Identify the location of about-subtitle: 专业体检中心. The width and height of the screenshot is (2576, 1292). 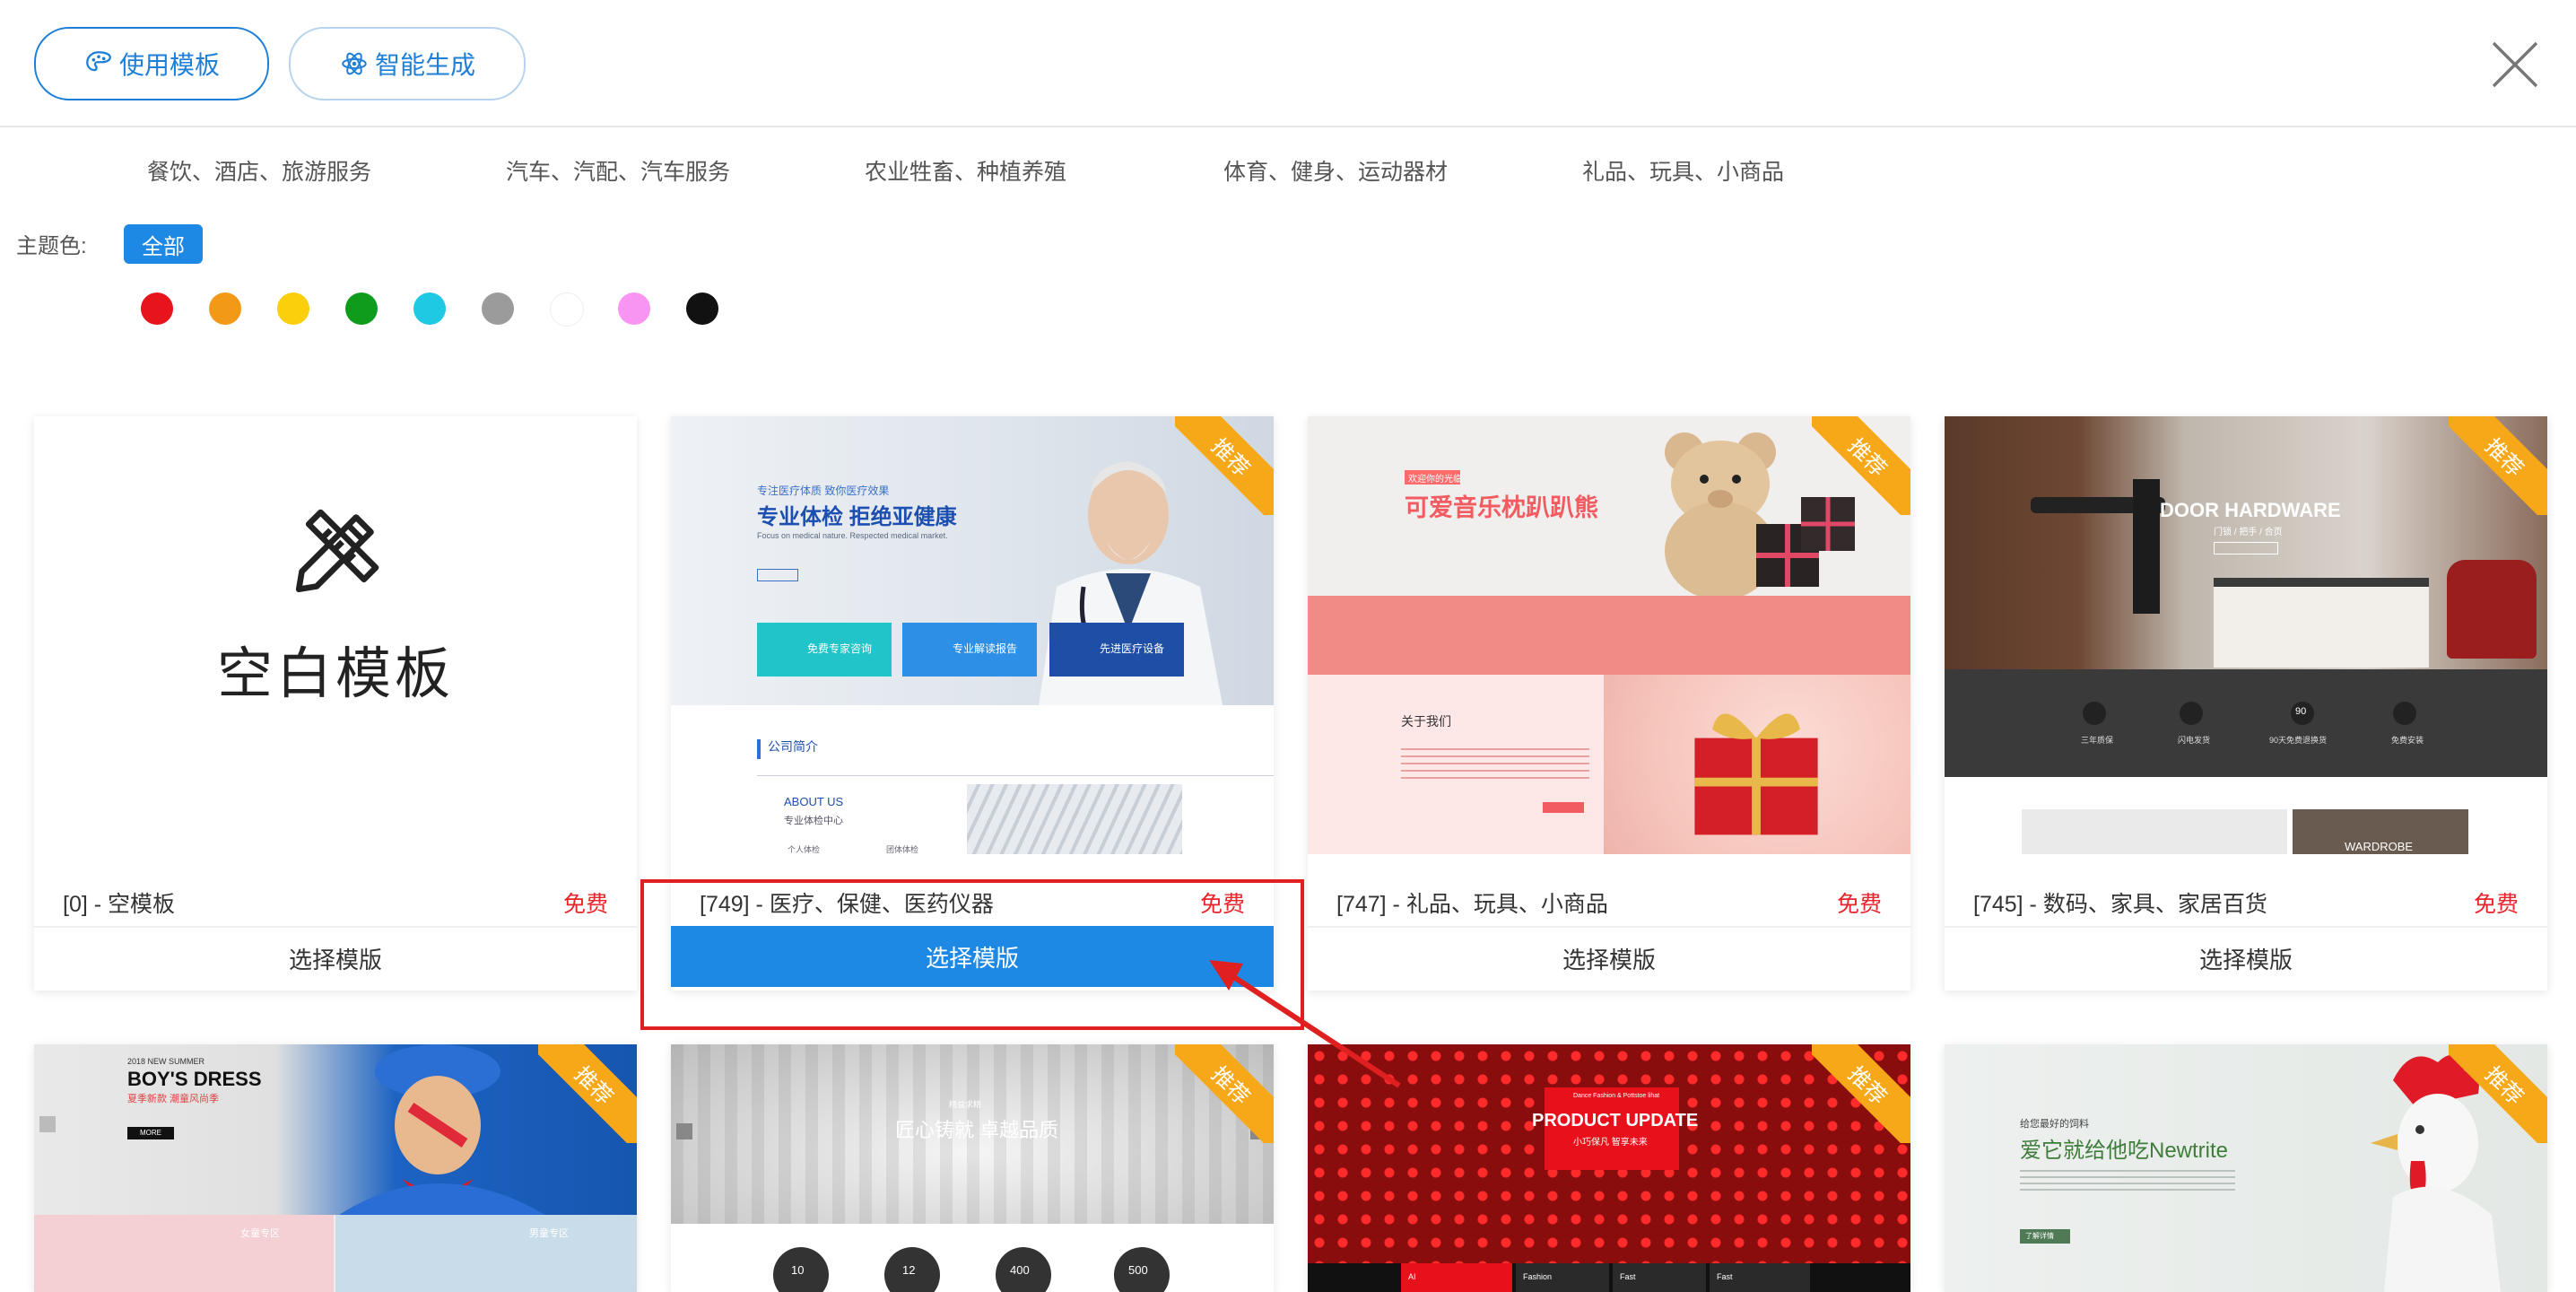
(813, 821).